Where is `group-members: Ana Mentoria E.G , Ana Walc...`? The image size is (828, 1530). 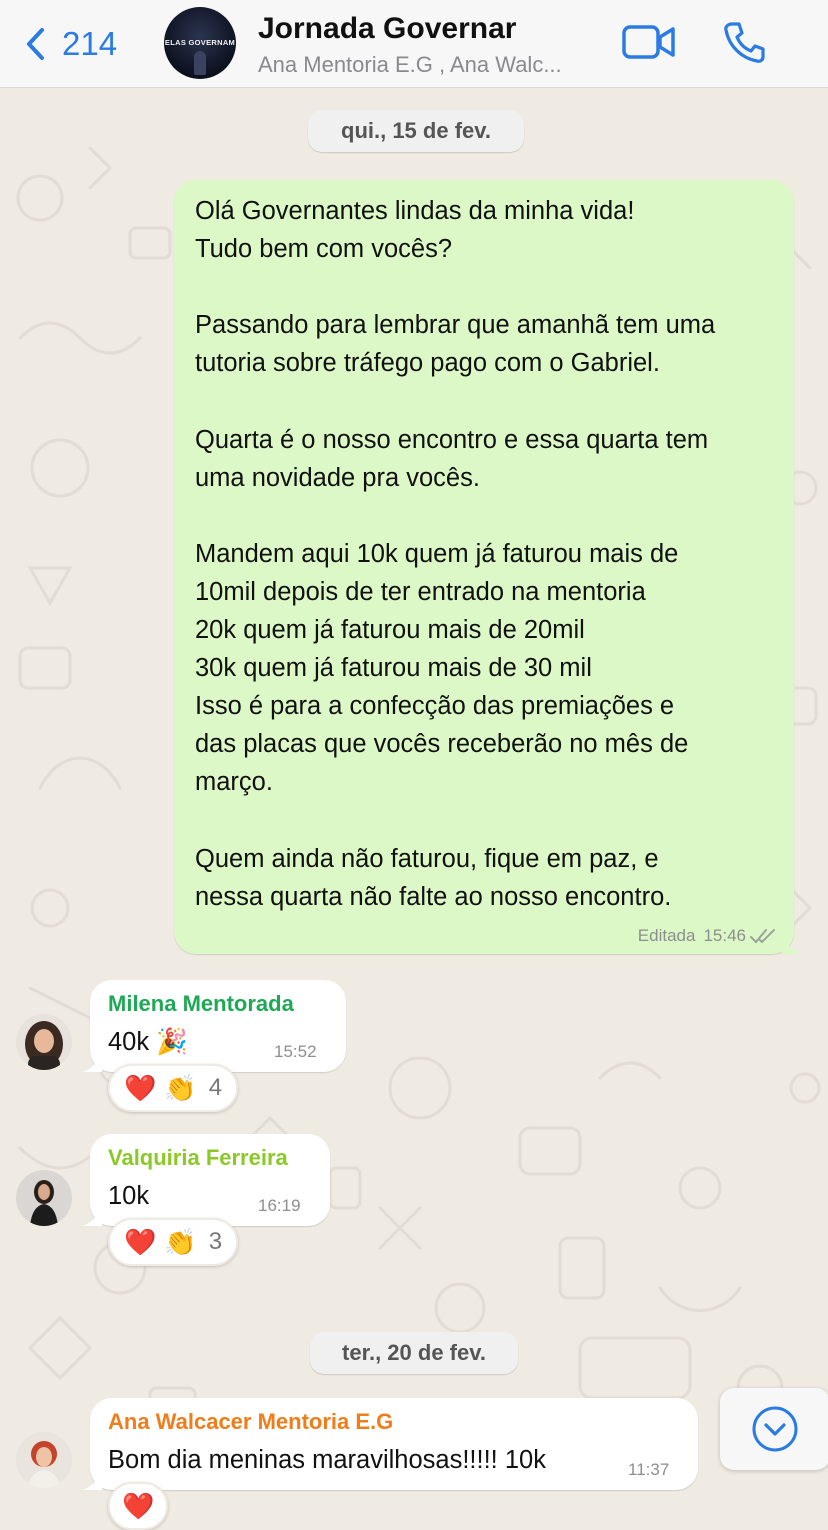
group-members: Ana Mentoria E.G , Ana Walc... is located at coordinates (410, 64).